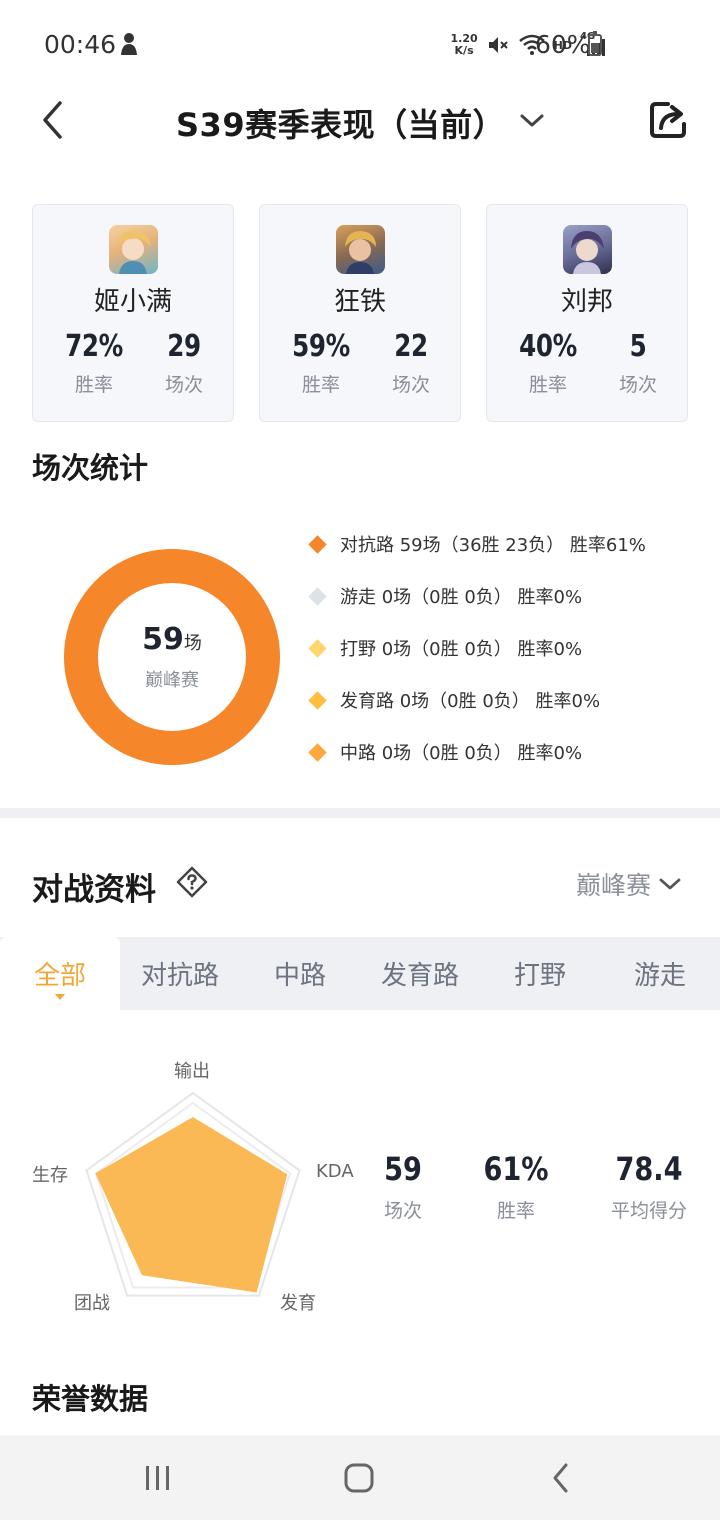 The width and height of the screenshot is (720, 1520). What do you see at coordinates (668, 120) in the screenshot?
I see `share-icon` at bounding box center [668, 120].